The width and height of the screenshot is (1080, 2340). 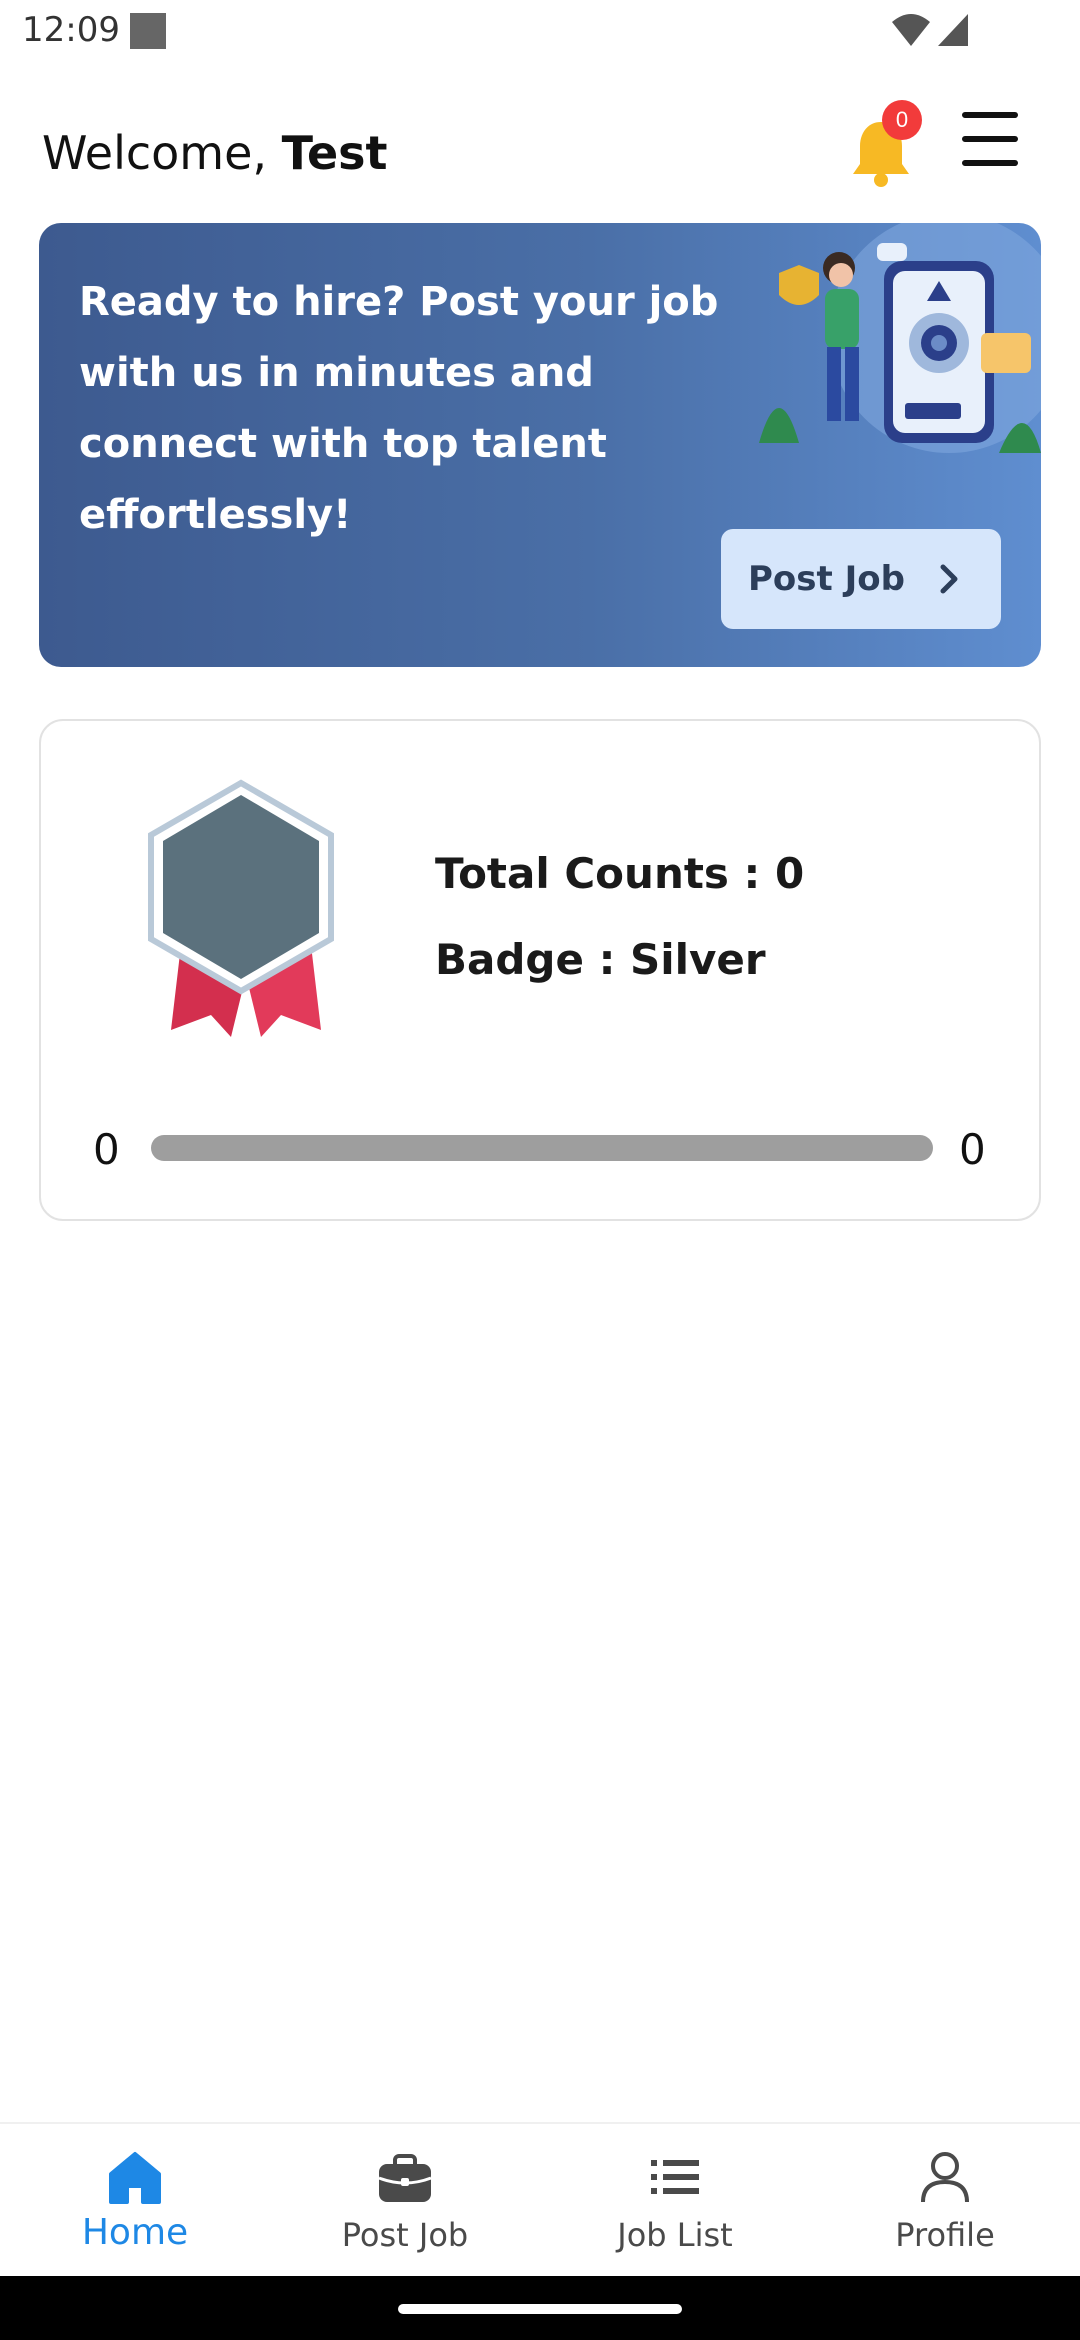 What do you see at coordinates (945, 2177) in the screenshot?
I see `person-icon` at bounding box center [945, 2177].